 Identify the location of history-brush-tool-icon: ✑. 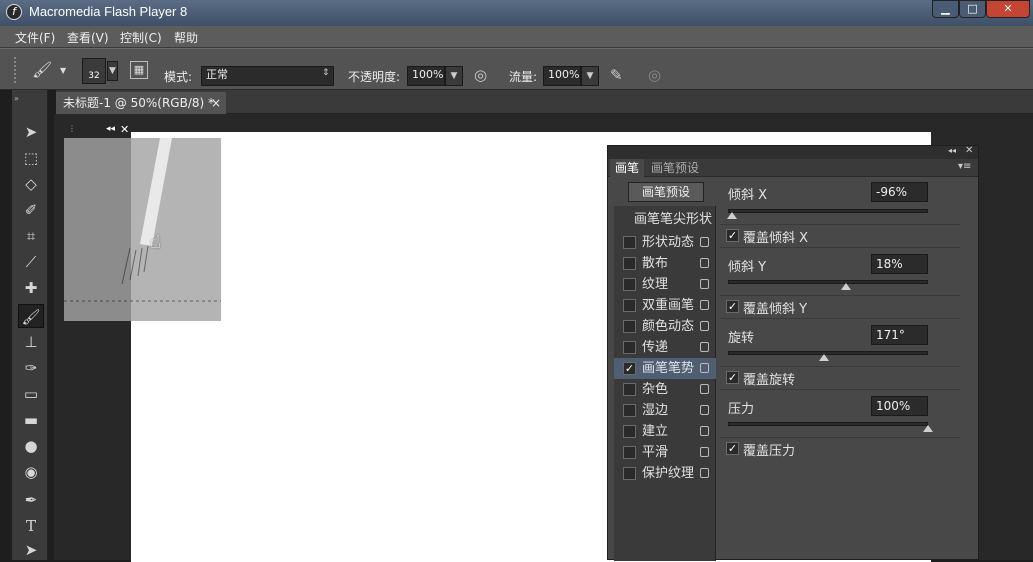
(31, 368).